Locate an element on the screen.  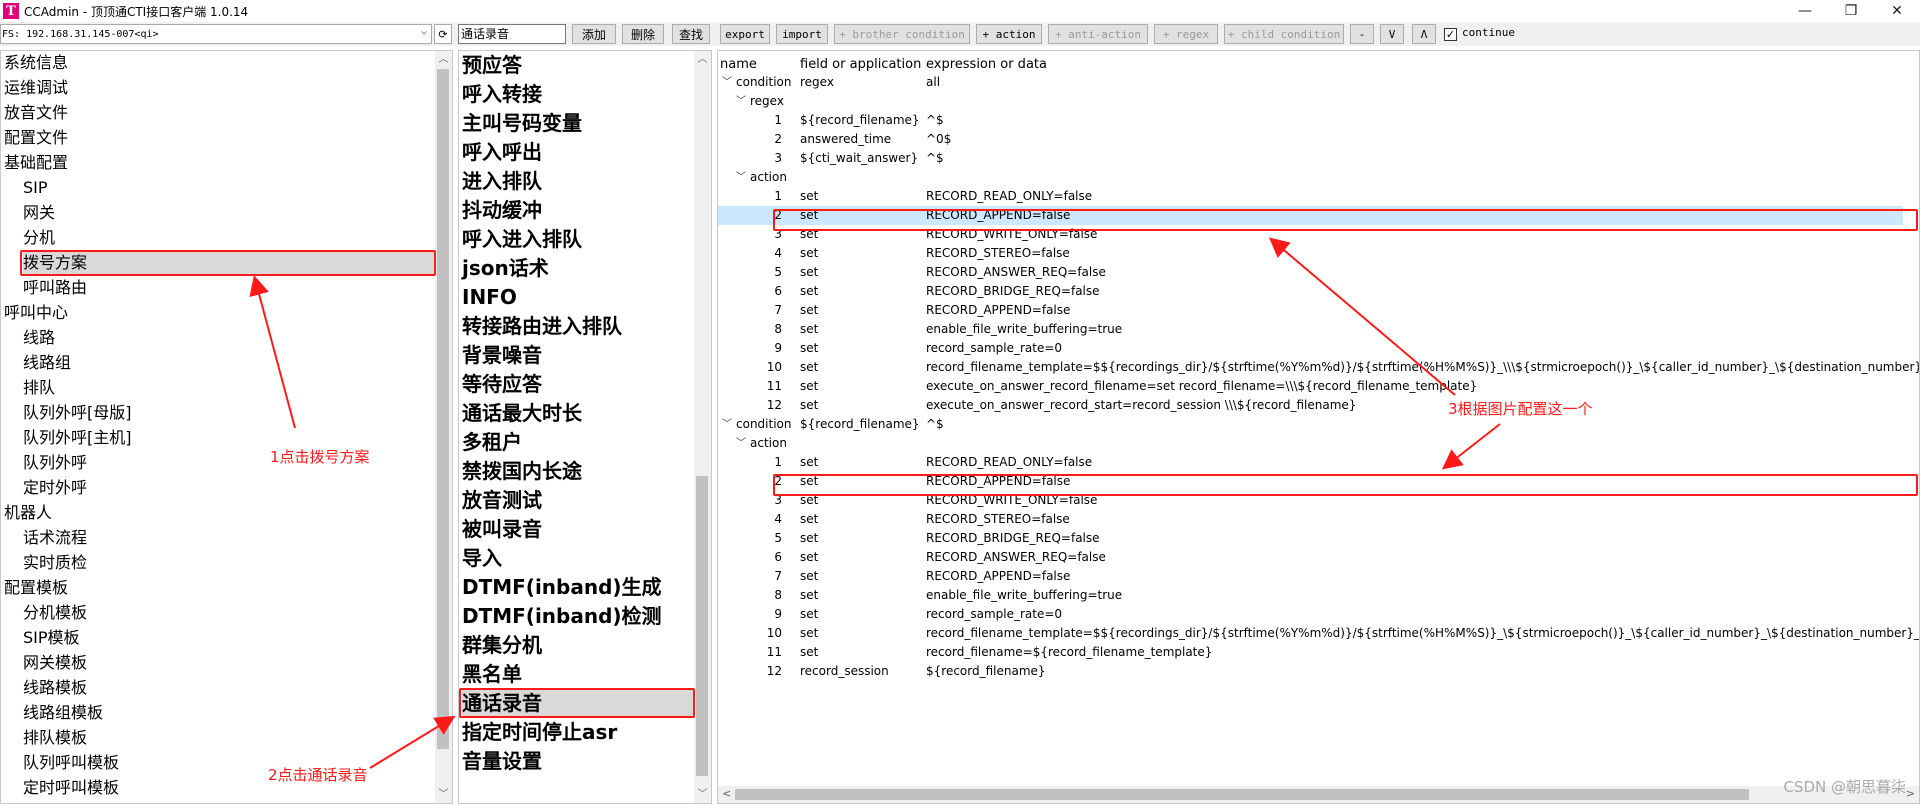
watermark: CSDN @朝思暮柒 is located at coordinates (1844, 787).